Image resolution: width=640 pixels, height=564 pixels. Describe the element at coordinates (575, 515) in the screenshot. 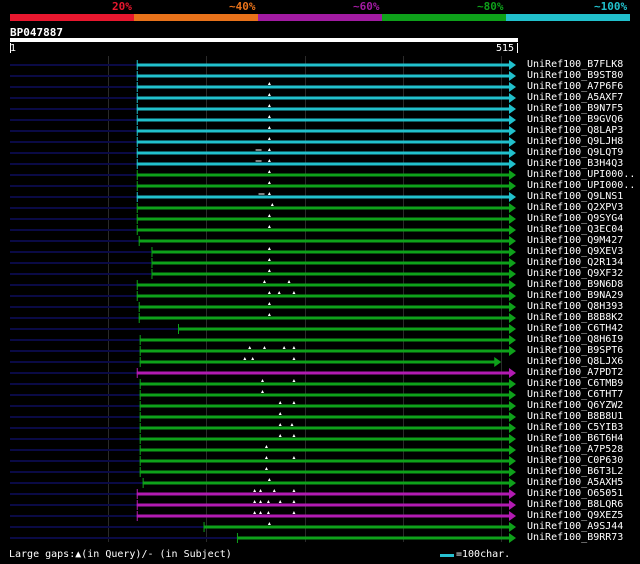

I see `hit-label: UniRef100_Q9XEZ5` at that location.